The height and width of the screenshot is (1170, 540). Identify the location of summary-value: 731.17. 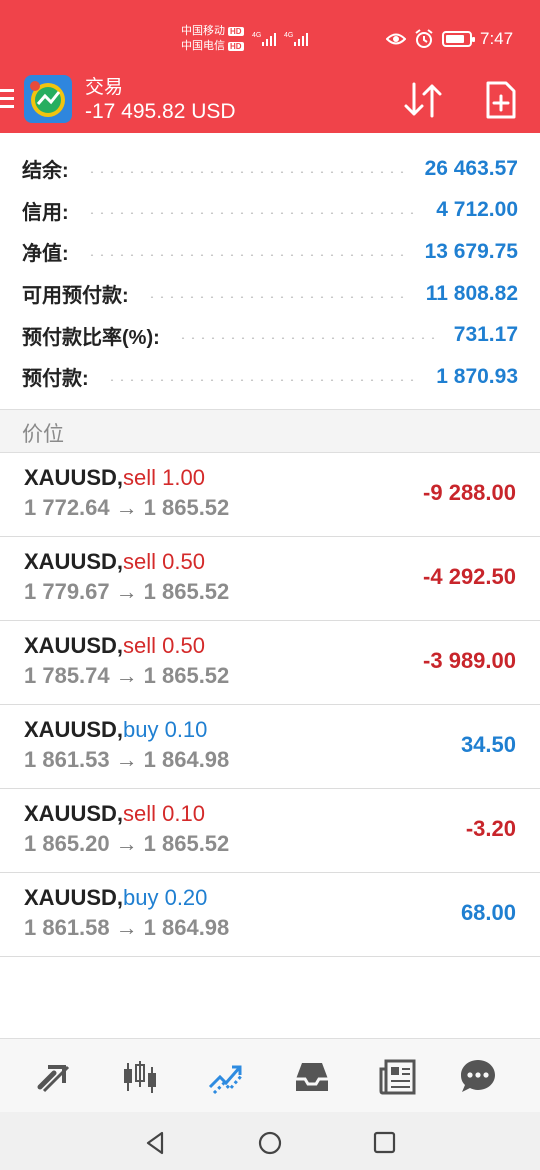
(485, 335).